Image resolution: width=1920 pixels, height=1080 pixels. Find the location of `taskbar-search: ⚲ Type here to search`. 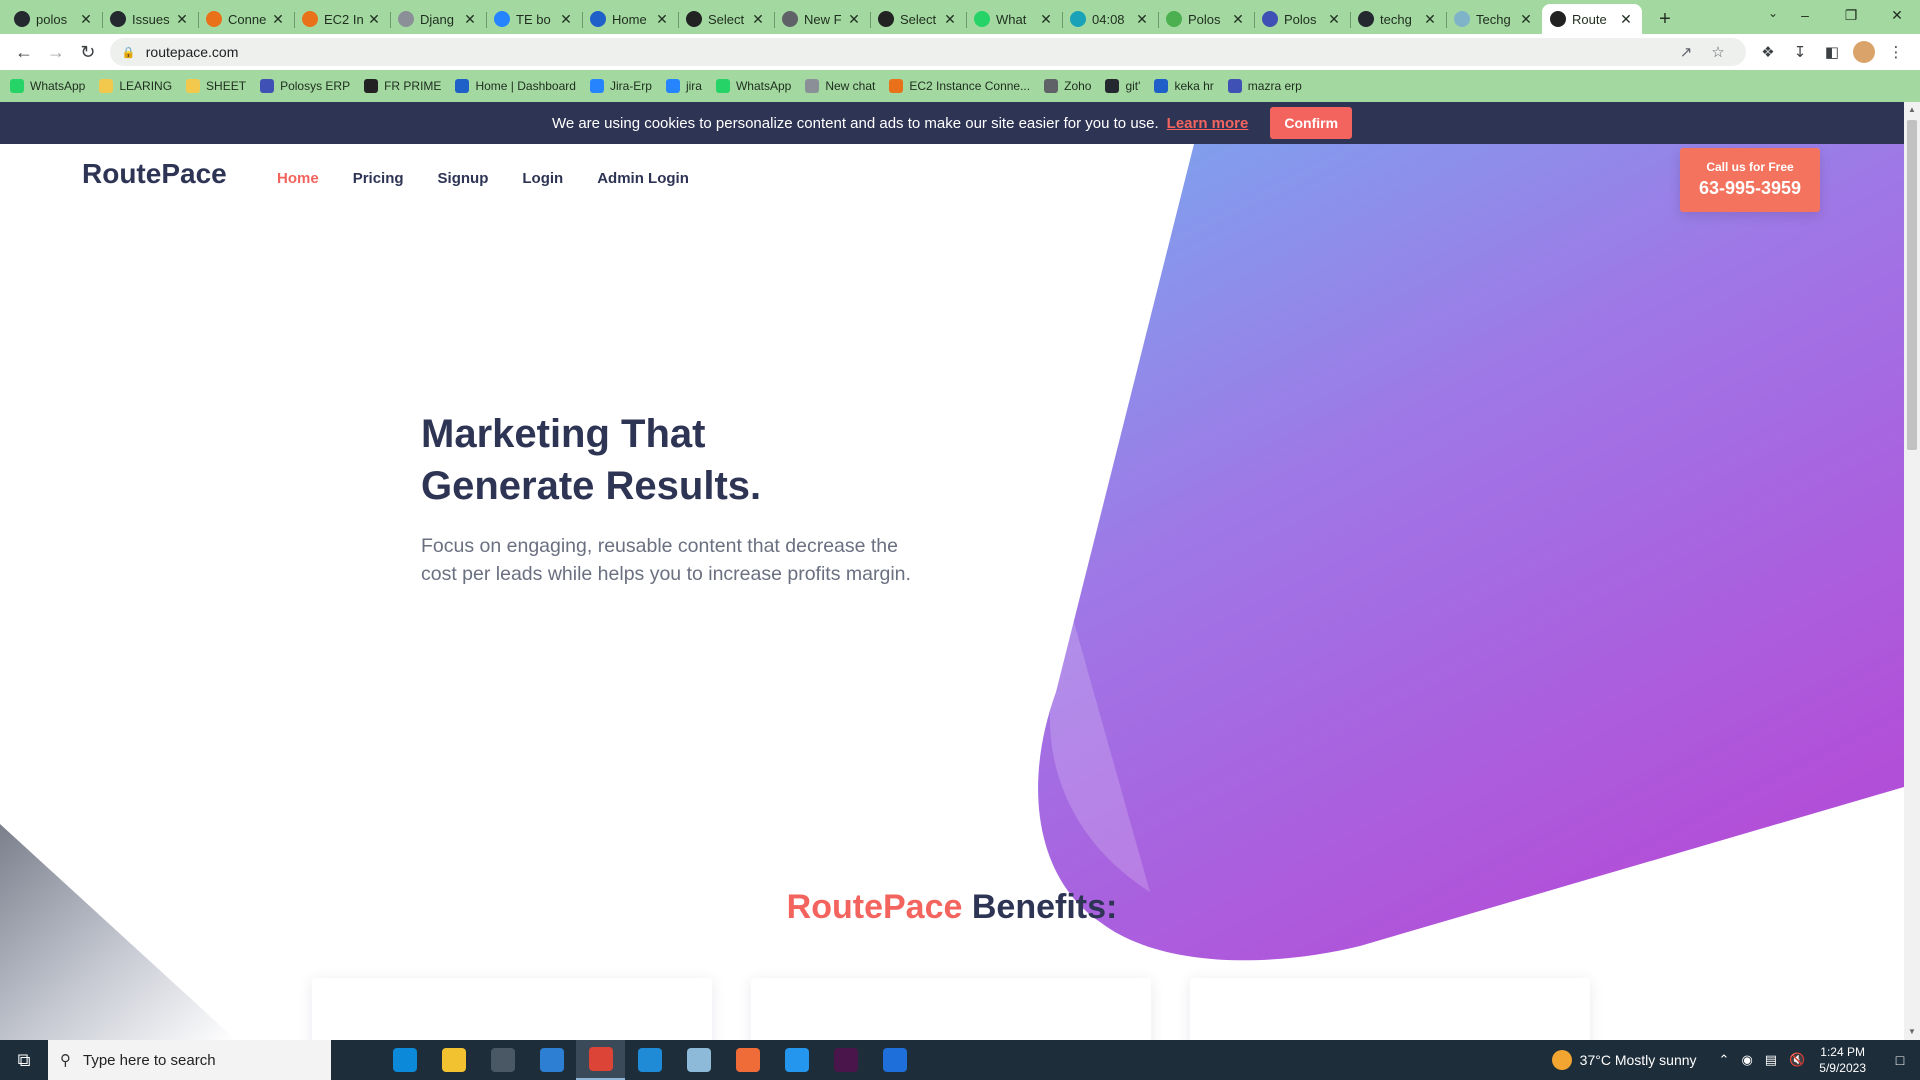

taskbar-search: ⚲ Type here to search is located at coordinates (189, 1060).